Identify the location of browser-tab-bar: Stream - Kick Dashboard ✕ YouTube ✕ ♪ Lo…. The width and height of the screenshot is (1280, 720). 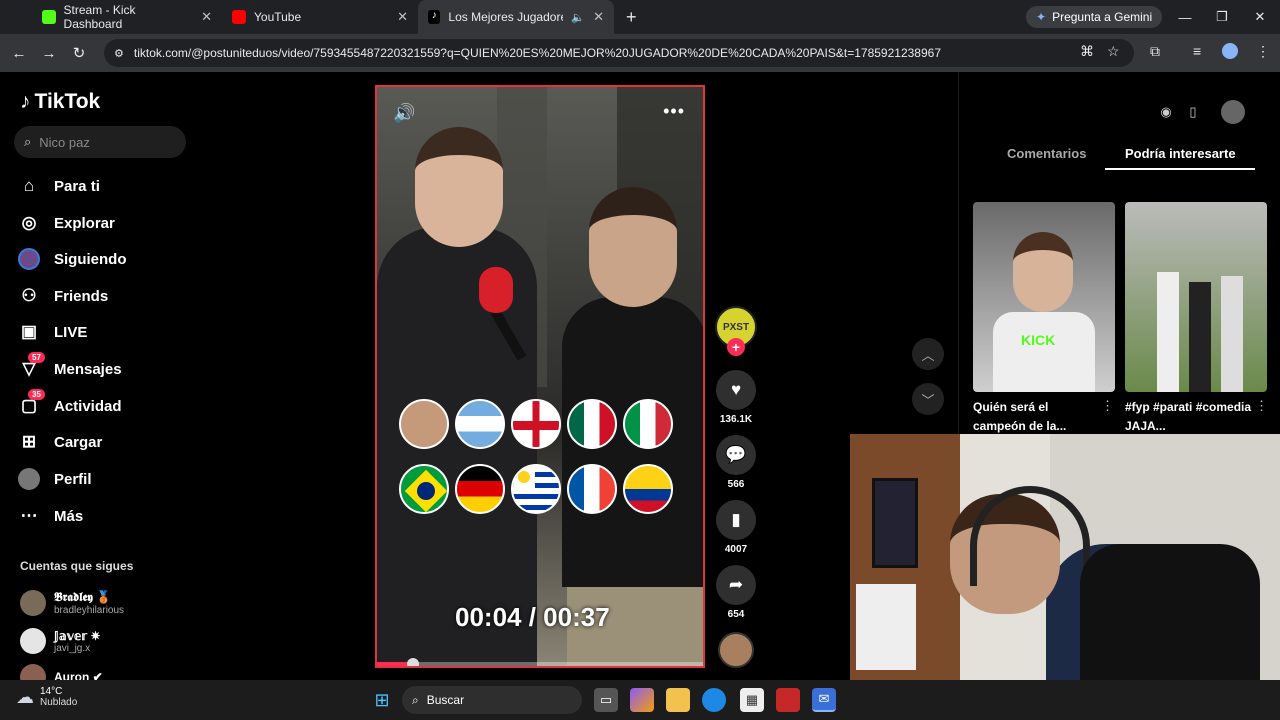
(640, 17).